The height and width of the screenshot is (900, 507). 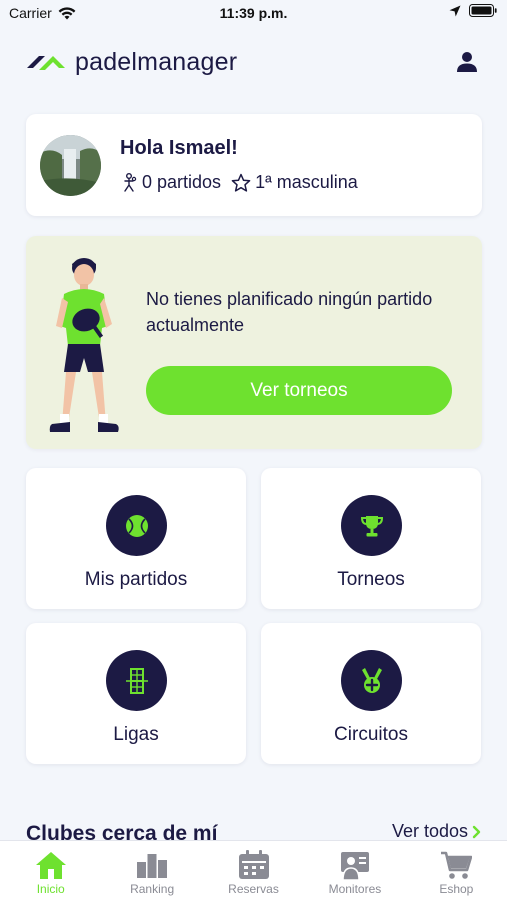 What do you see at coordinates (136, 579) in the screenshot?
I see `tile-label: Mis partidos` at bounding box center [136, 579].